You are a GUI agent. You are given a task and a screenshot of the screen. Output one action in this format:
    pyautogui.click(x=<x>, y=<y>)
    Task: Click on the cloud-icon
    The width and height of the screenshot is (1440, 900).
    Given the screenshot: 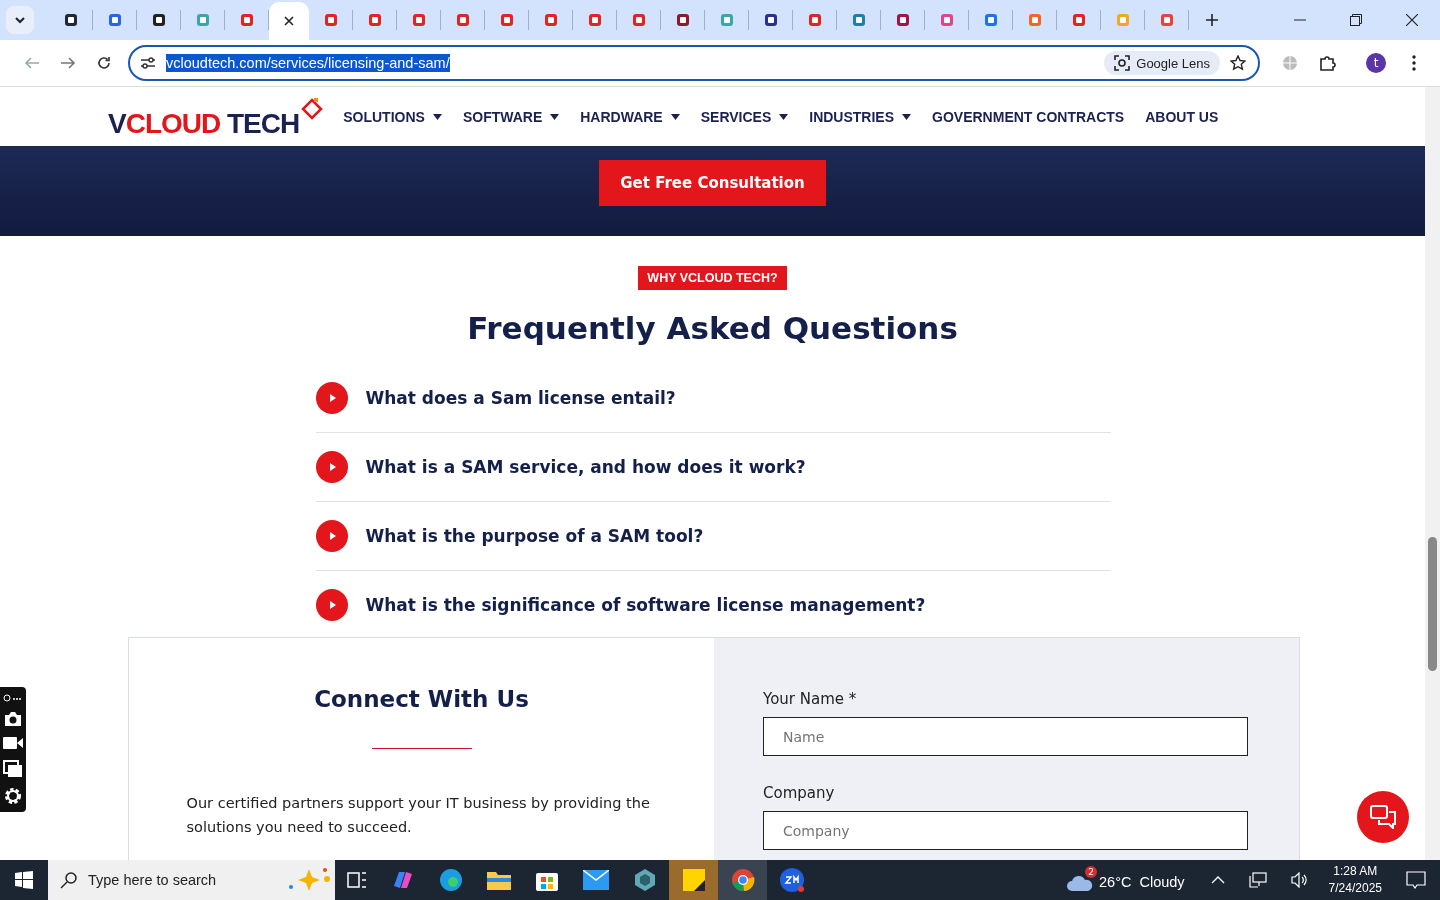 What is the action you would take?
    pyautogui.click(x=1080, y=882)
    